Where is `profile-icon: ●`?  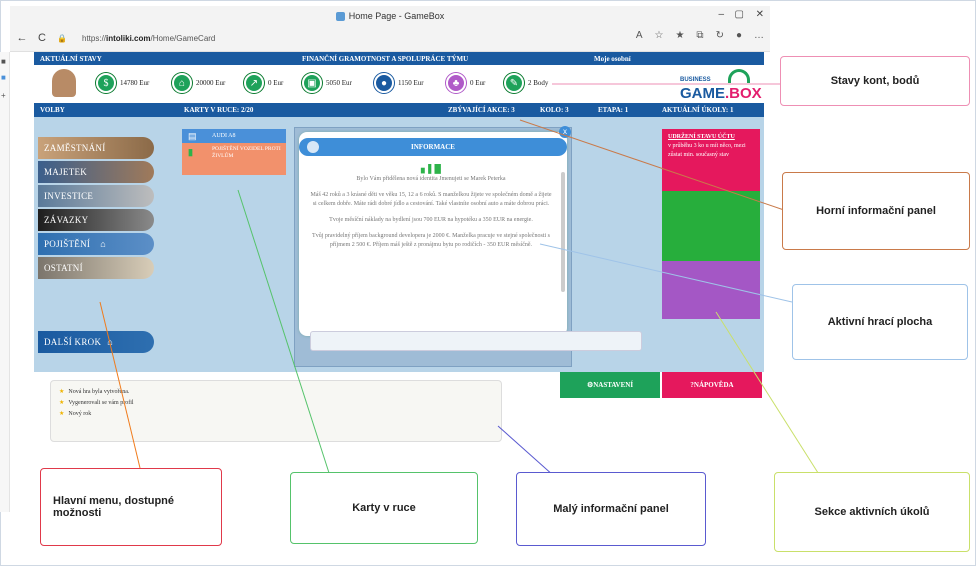 profile-icon: ● is located at coordinates (739, 35).